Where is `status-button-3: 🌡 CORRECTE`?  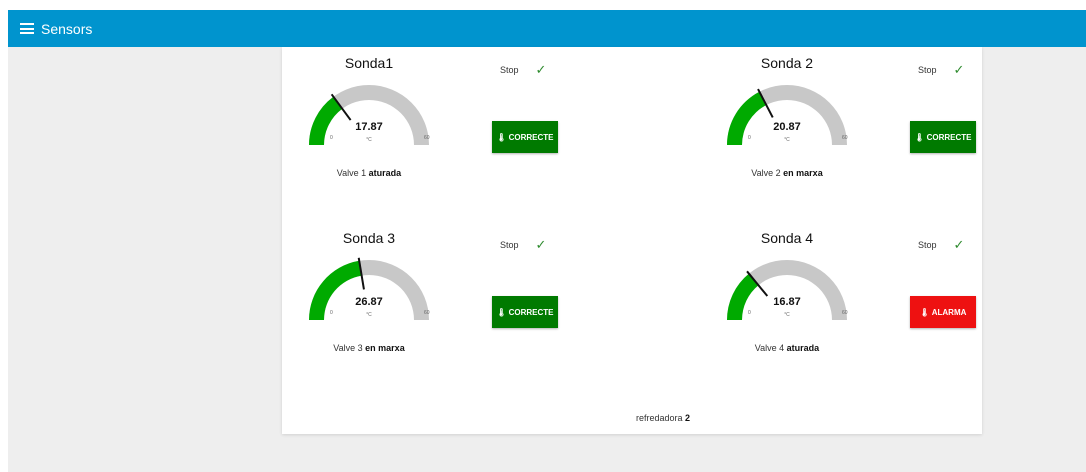
status-button-3: 🌡 CORRECTE is located at coordinates (525, 312).